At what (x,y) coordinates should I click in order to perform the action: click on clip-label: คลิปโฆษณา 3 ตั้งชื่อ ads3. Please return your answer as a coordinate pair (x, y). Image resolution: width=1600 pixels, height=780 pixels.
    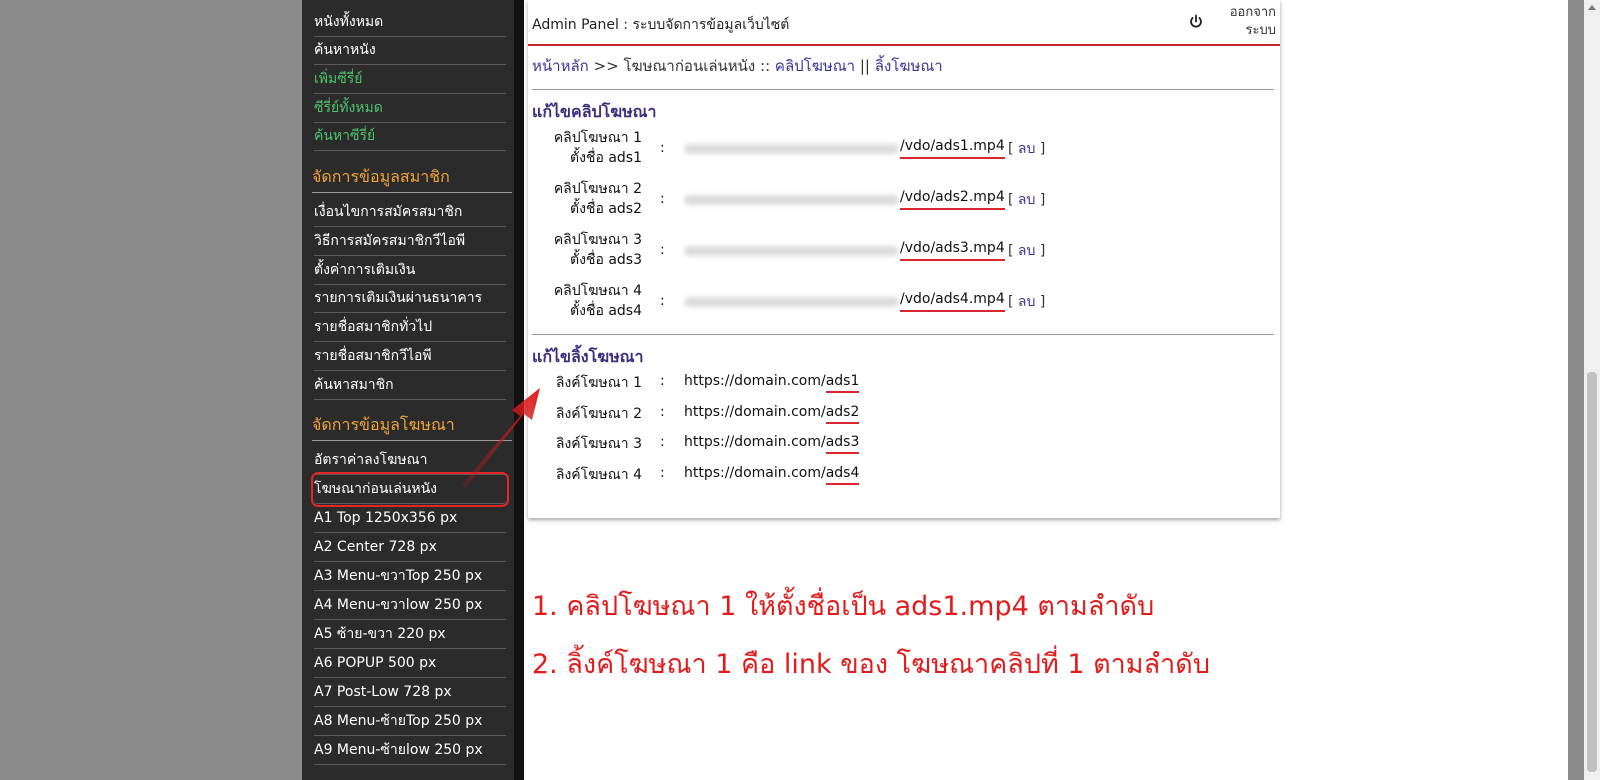
    Looking at the image, I should click on (597, 250).